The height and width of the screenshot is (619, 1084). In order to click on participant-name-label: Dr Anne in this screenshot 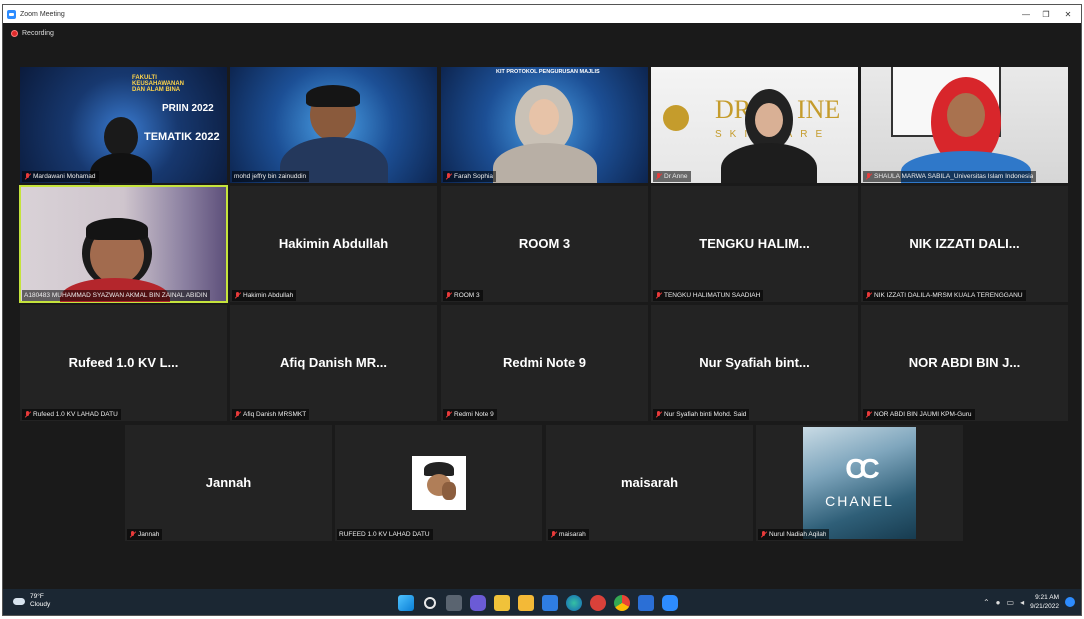, I will do `click(672, 176)`.